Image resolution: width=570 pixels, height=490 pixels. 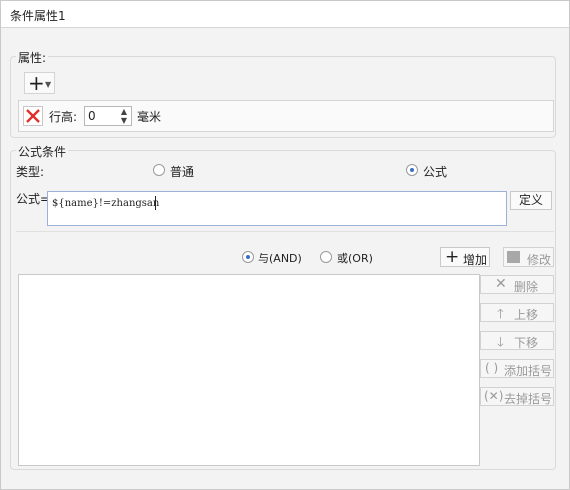 I want to click on move-up-button: 🡑 上移, so click(x=517, y=312).